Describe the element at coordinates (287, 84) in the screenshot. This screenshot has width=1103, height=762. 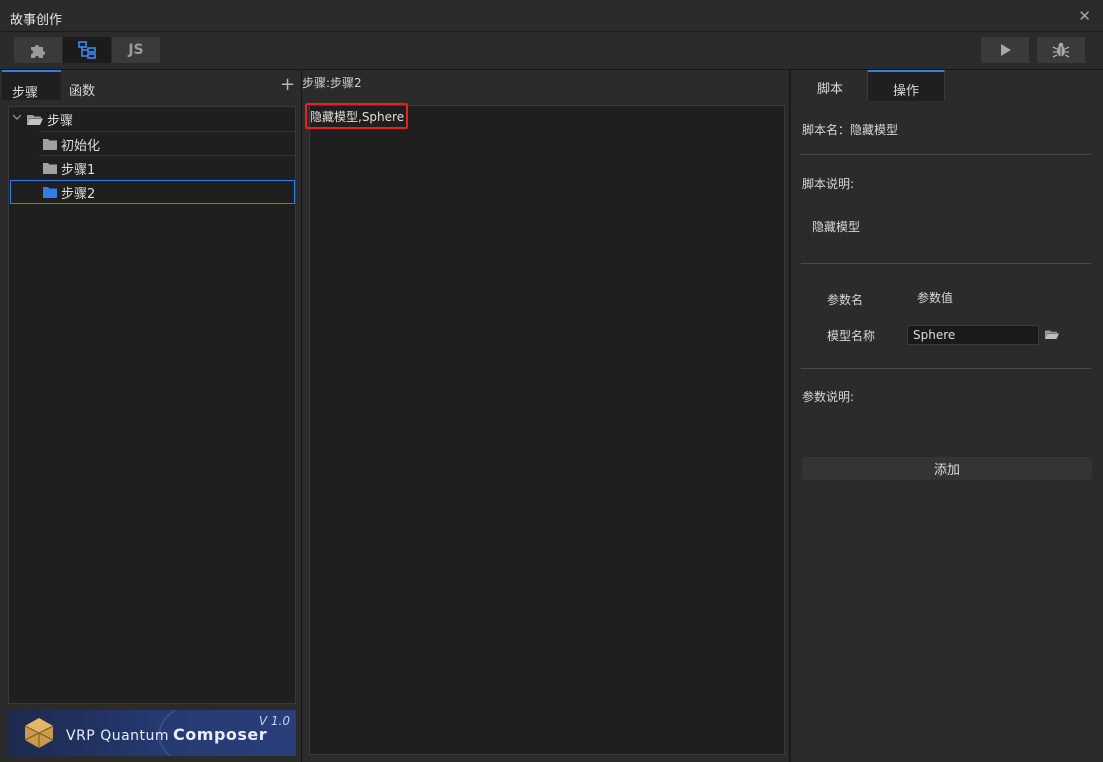
I see `add-icon: +` at that location.